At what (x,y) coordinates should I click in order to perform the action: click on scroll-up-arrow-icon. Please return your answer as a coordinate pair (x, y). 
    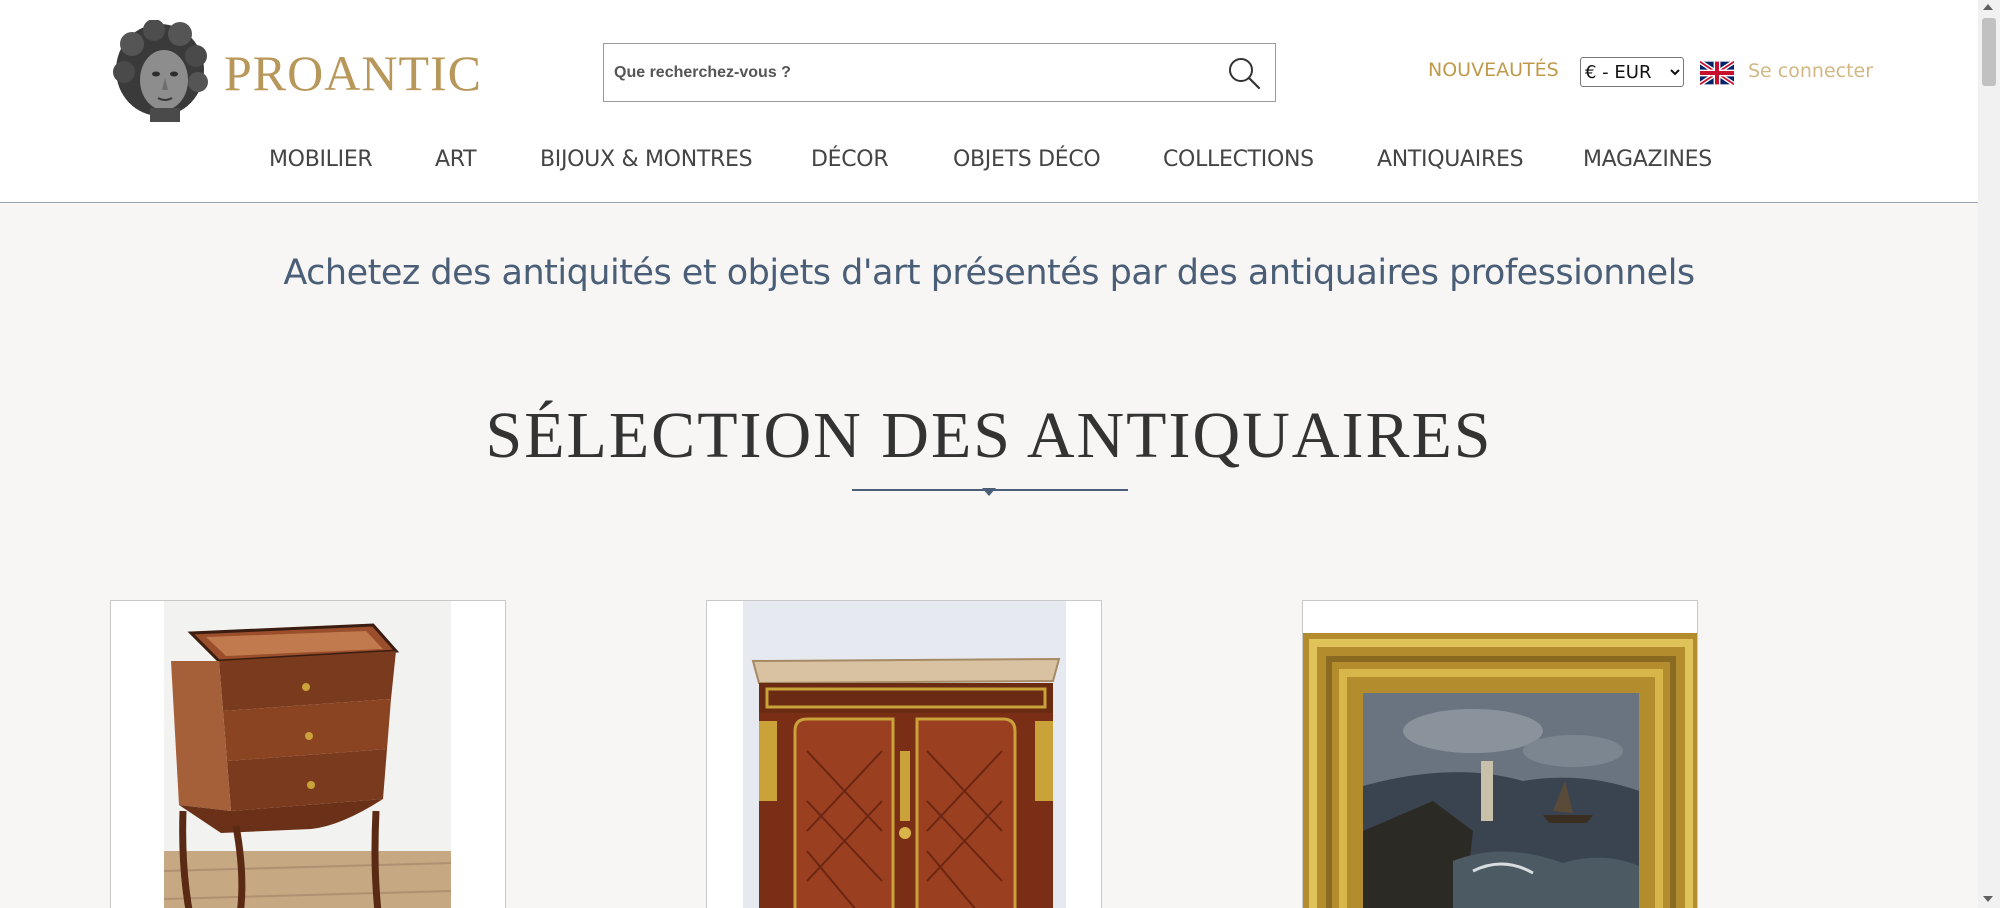
    Looking at the image, I should click on (1988, 7).